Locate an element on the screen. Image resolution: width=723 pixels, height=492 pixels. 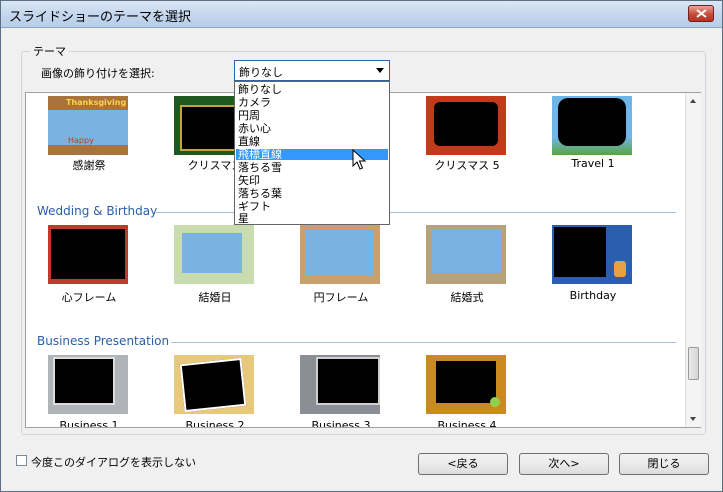
dont-show-again-label: 今度このダイアログを表示しない is located at coordinates (113, 462).